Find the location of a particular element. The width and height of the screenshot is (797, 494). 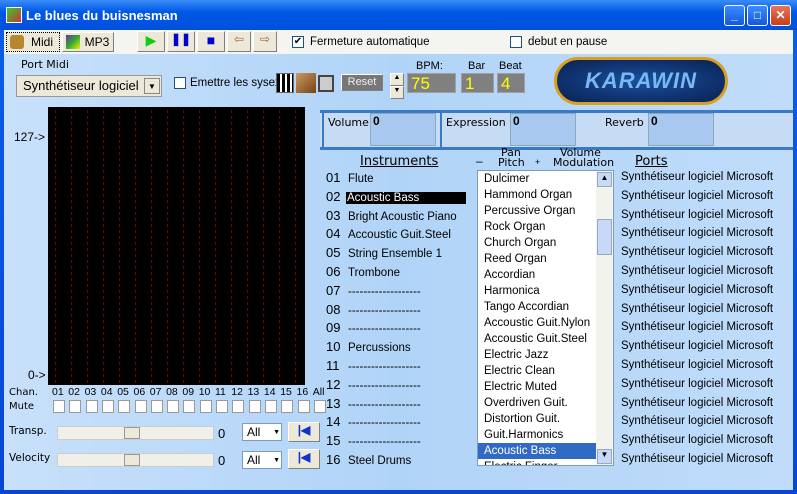

instrument-row: 12 ------------------- is located at coordinates (374, 384).